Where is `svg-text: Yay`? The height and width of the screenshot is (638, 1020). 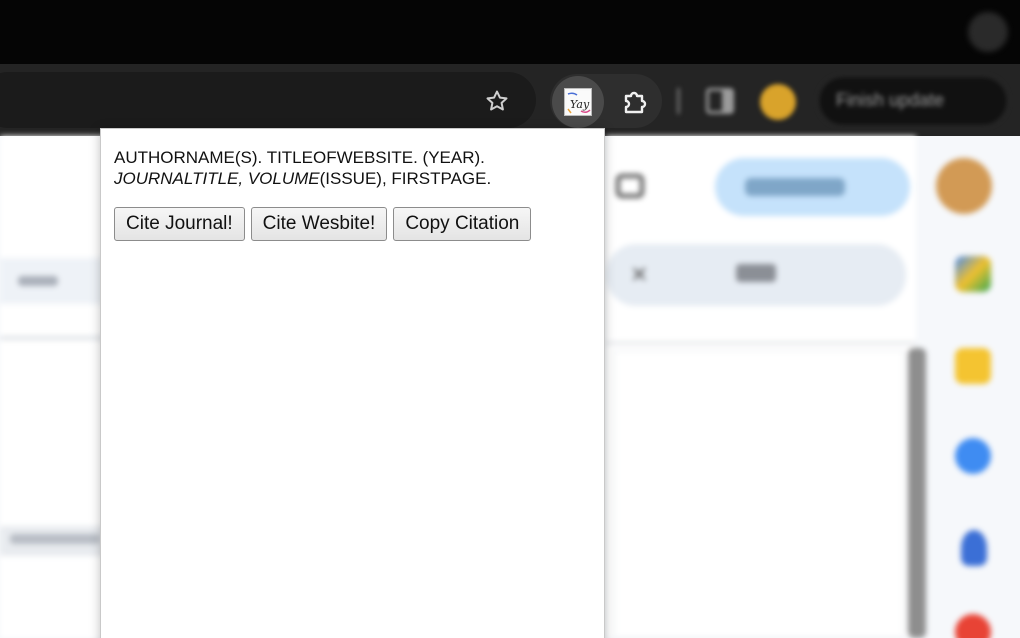 svg-text: Yay is located at coordinates (580, 104).